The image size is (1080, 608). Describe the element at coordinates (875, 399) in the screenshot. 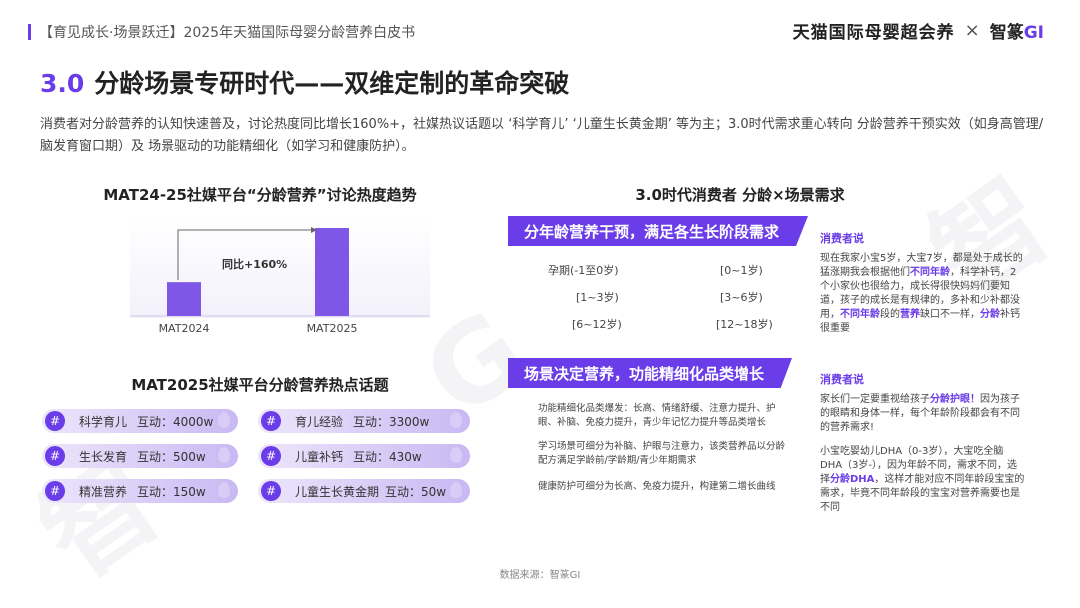

I see `quote-text: 家长们一定要重视给孩子` at that location.